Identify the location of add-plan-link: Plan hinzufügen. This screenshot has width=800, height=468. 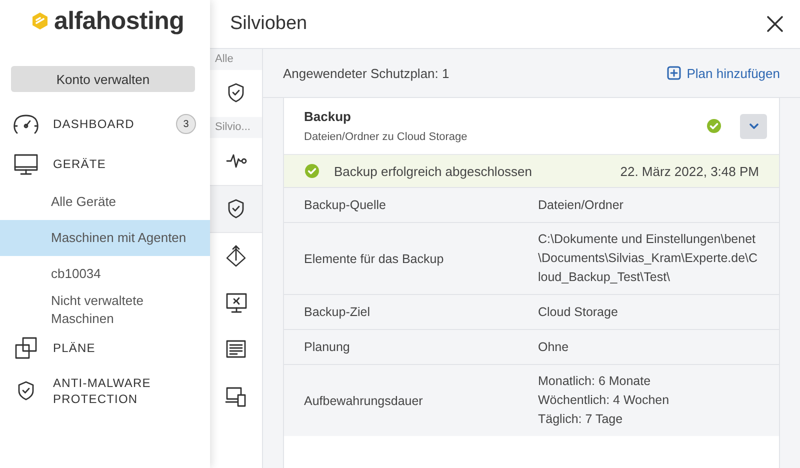
(723, 73).